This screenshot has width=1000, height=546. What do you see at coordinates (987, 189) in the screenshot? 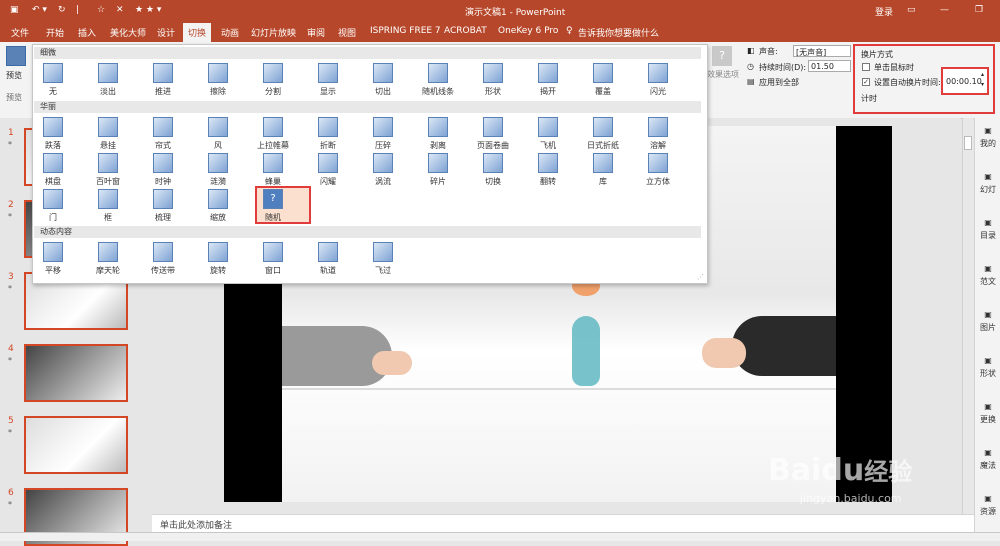
I see `pane-tool-label: 幻灯` at bounding box center [987, 189].